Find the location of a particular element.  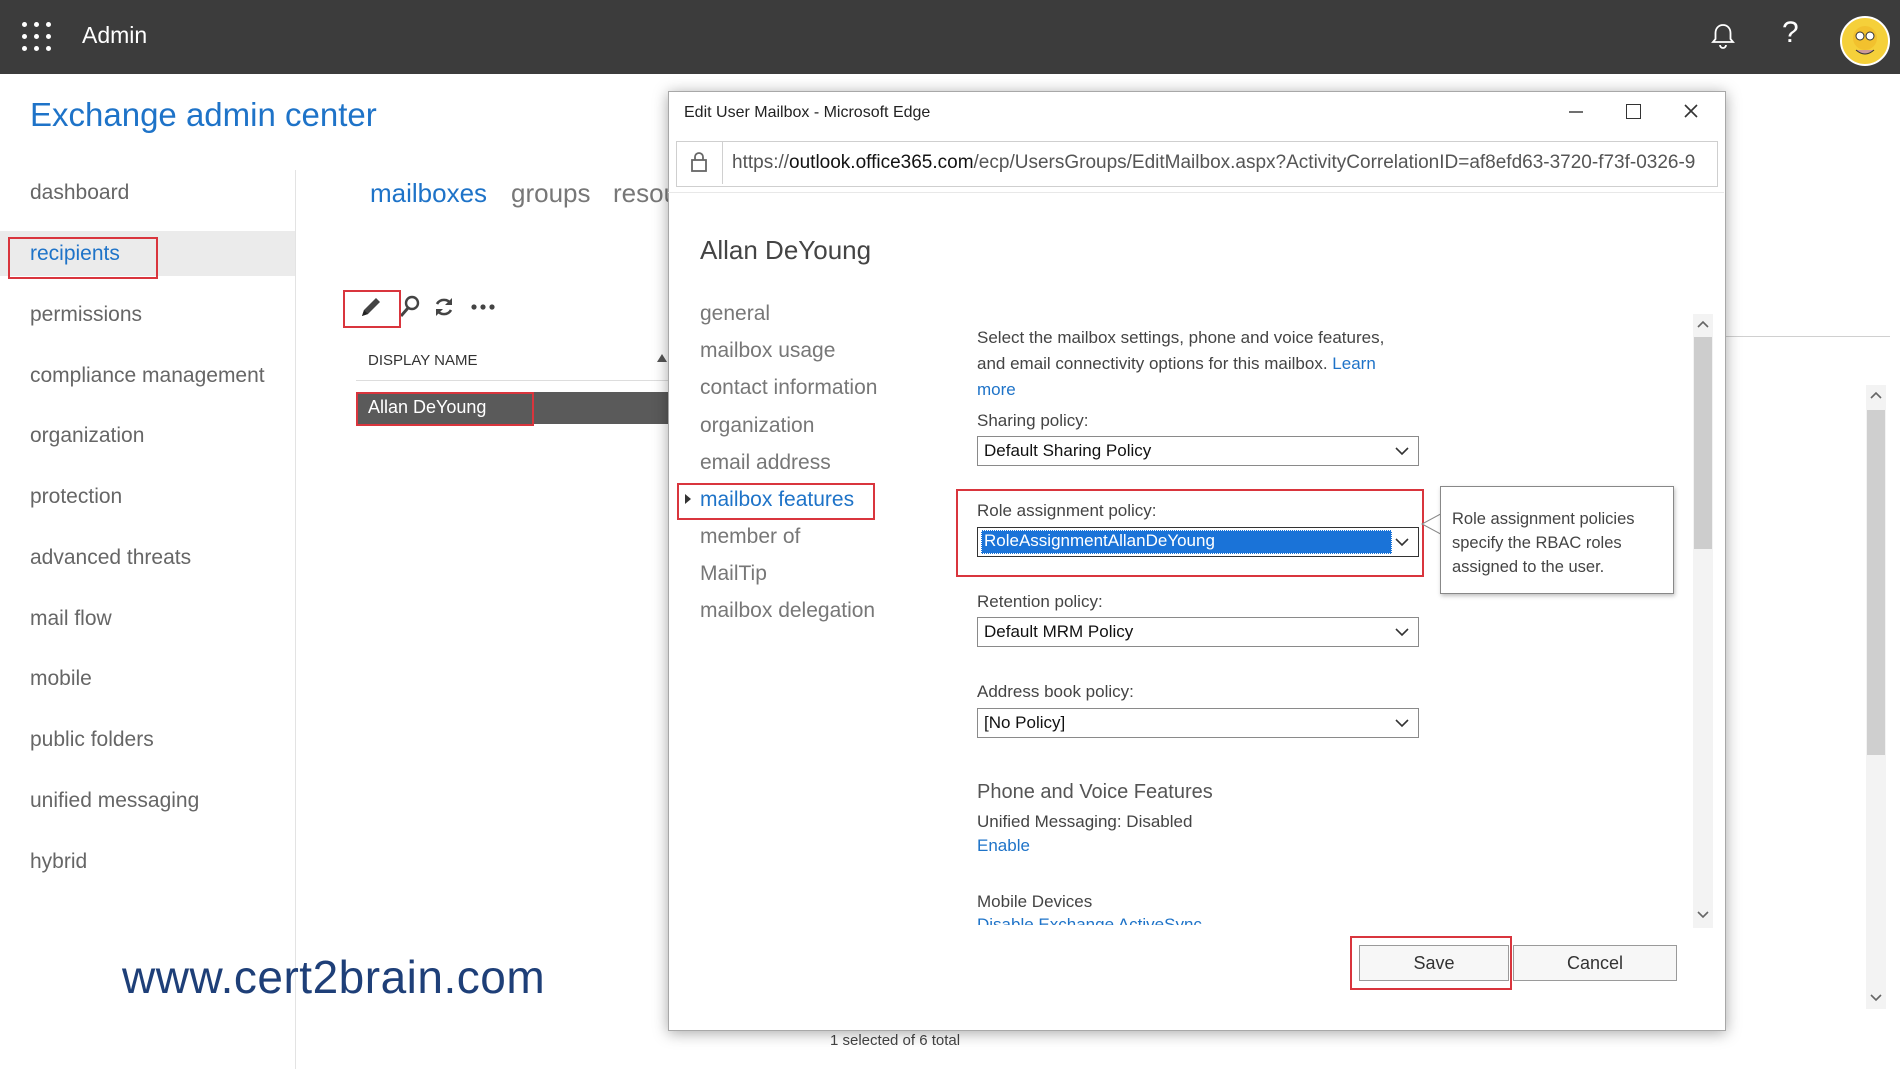

notifications-bell-icon is located at coordinates (1723, 36).